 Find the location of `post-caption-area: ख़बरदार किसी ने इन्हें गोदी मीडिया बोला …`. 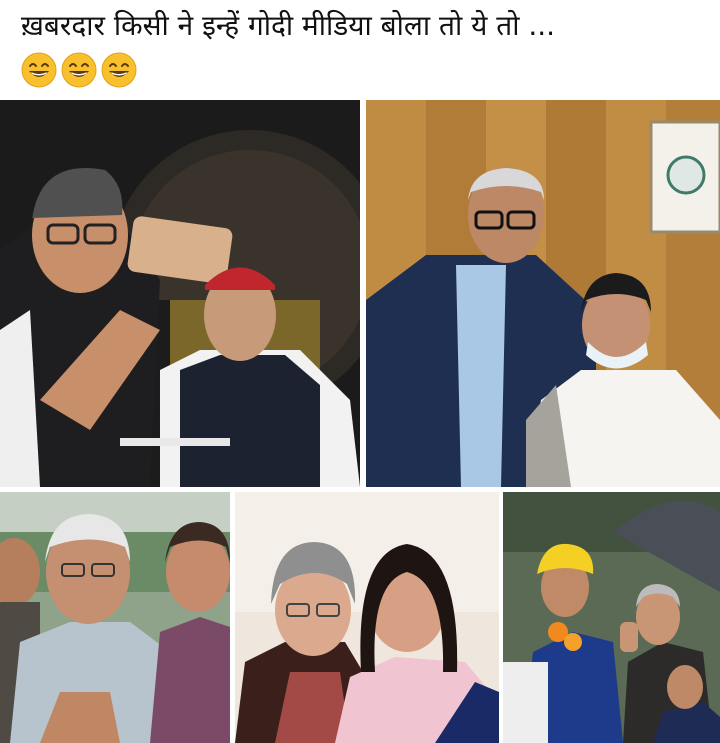

post-caption-area: ख़बरदार किसी ने इन्हें गोदी मीडिया बोला … is located at coordinates (360, 50).